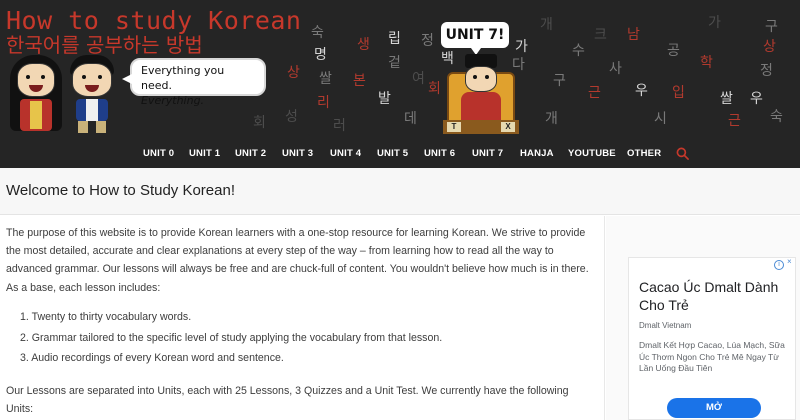 This screenshot has width=800, height=420. What do you see at coordinates (714, 408) in the screenshot?
I see `ad-open-button: MỞ` at bounding box center [714, 408].